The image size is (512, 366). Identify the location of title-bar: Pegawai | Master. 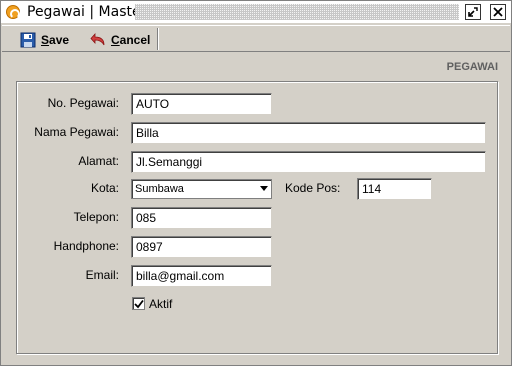
(256, 12).